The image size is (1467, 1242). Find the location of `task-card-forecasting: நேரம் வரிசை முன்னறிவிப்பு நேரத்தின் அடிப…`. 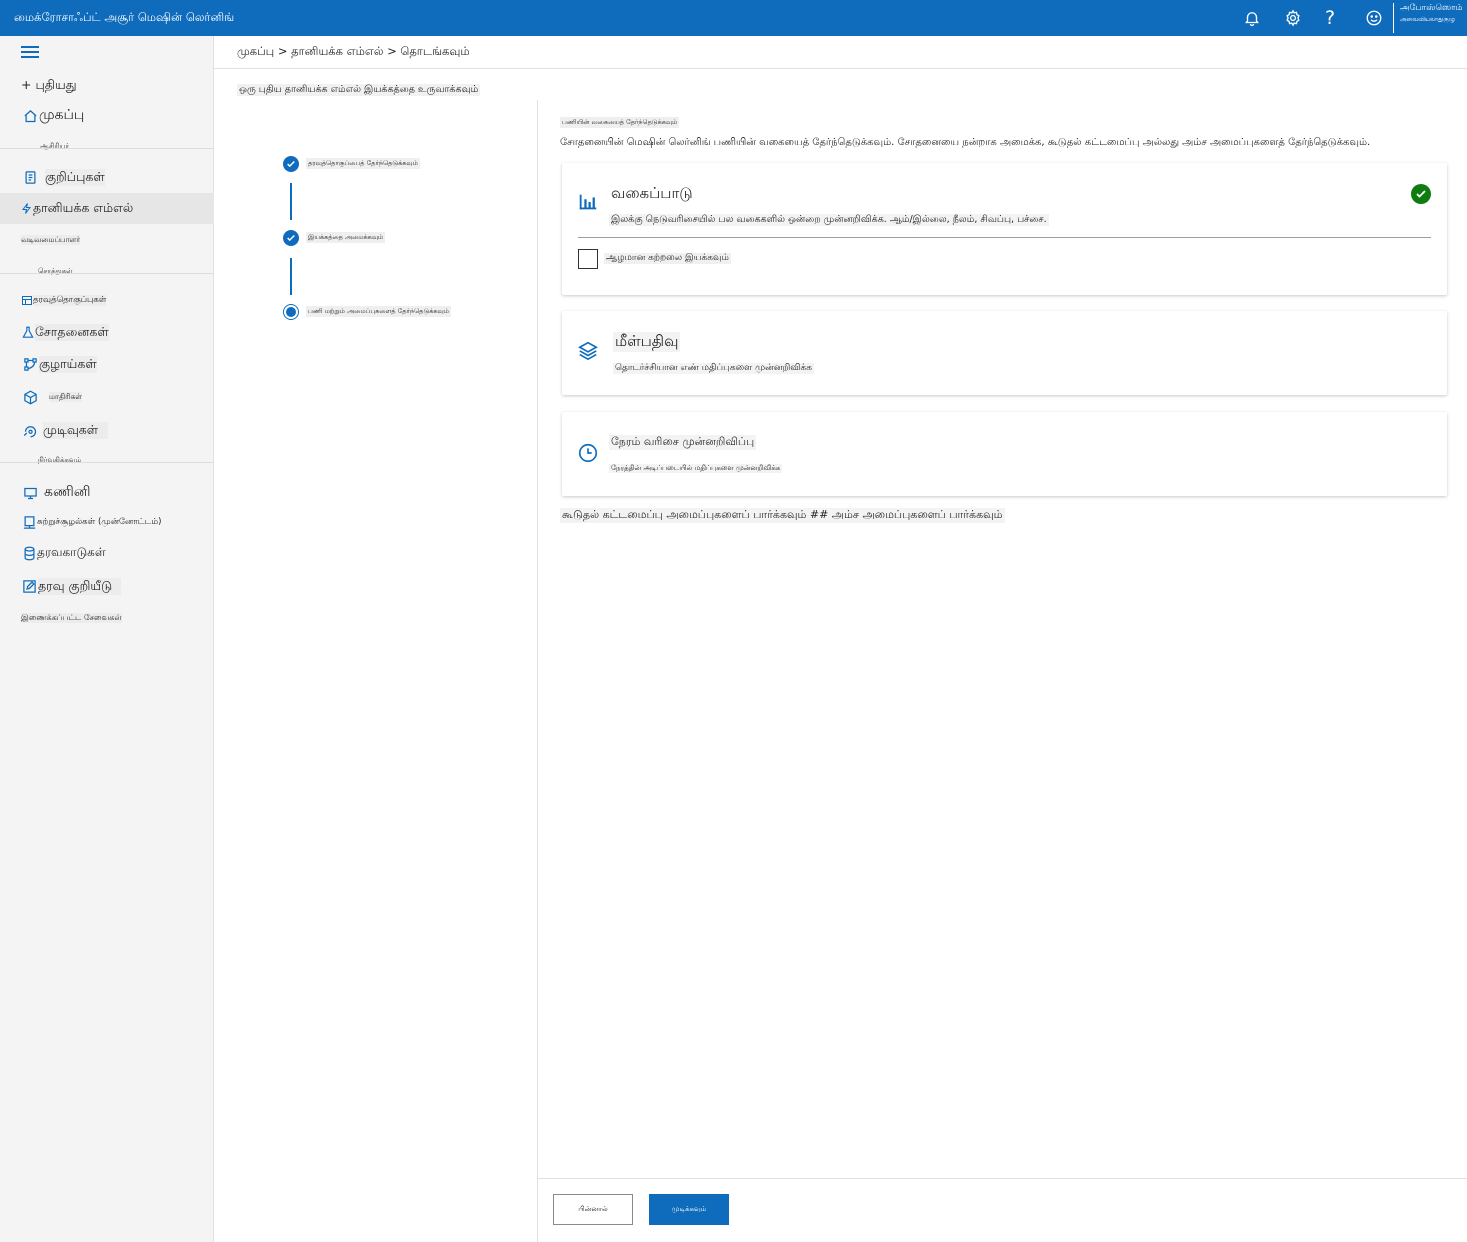

task-card-forecasting: நேரம் வரிசை முன்னறிவிப்பு நேரத்தின் அடிப… is located at coordinates (1004, 454).